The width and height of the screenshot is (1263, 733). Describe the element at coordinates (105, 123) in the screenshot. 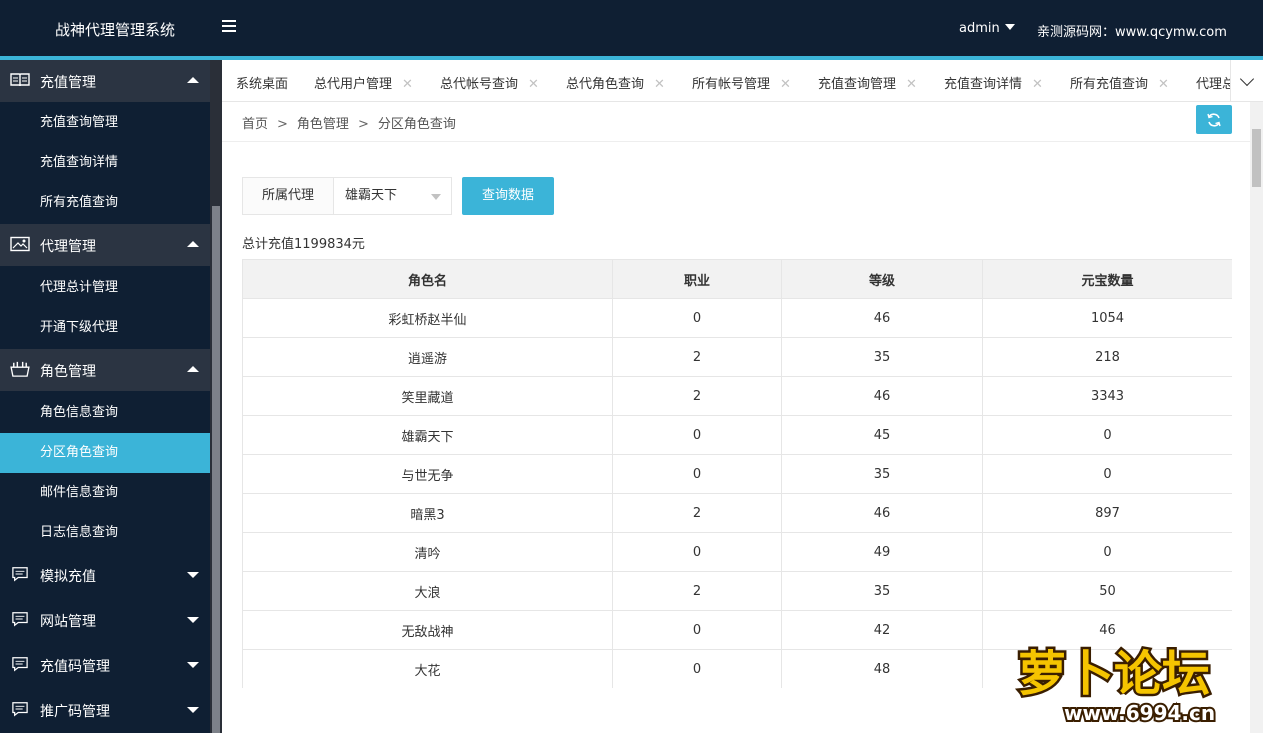

I see `sidebar-item-recharge-query: 充值查询管理` at that location.